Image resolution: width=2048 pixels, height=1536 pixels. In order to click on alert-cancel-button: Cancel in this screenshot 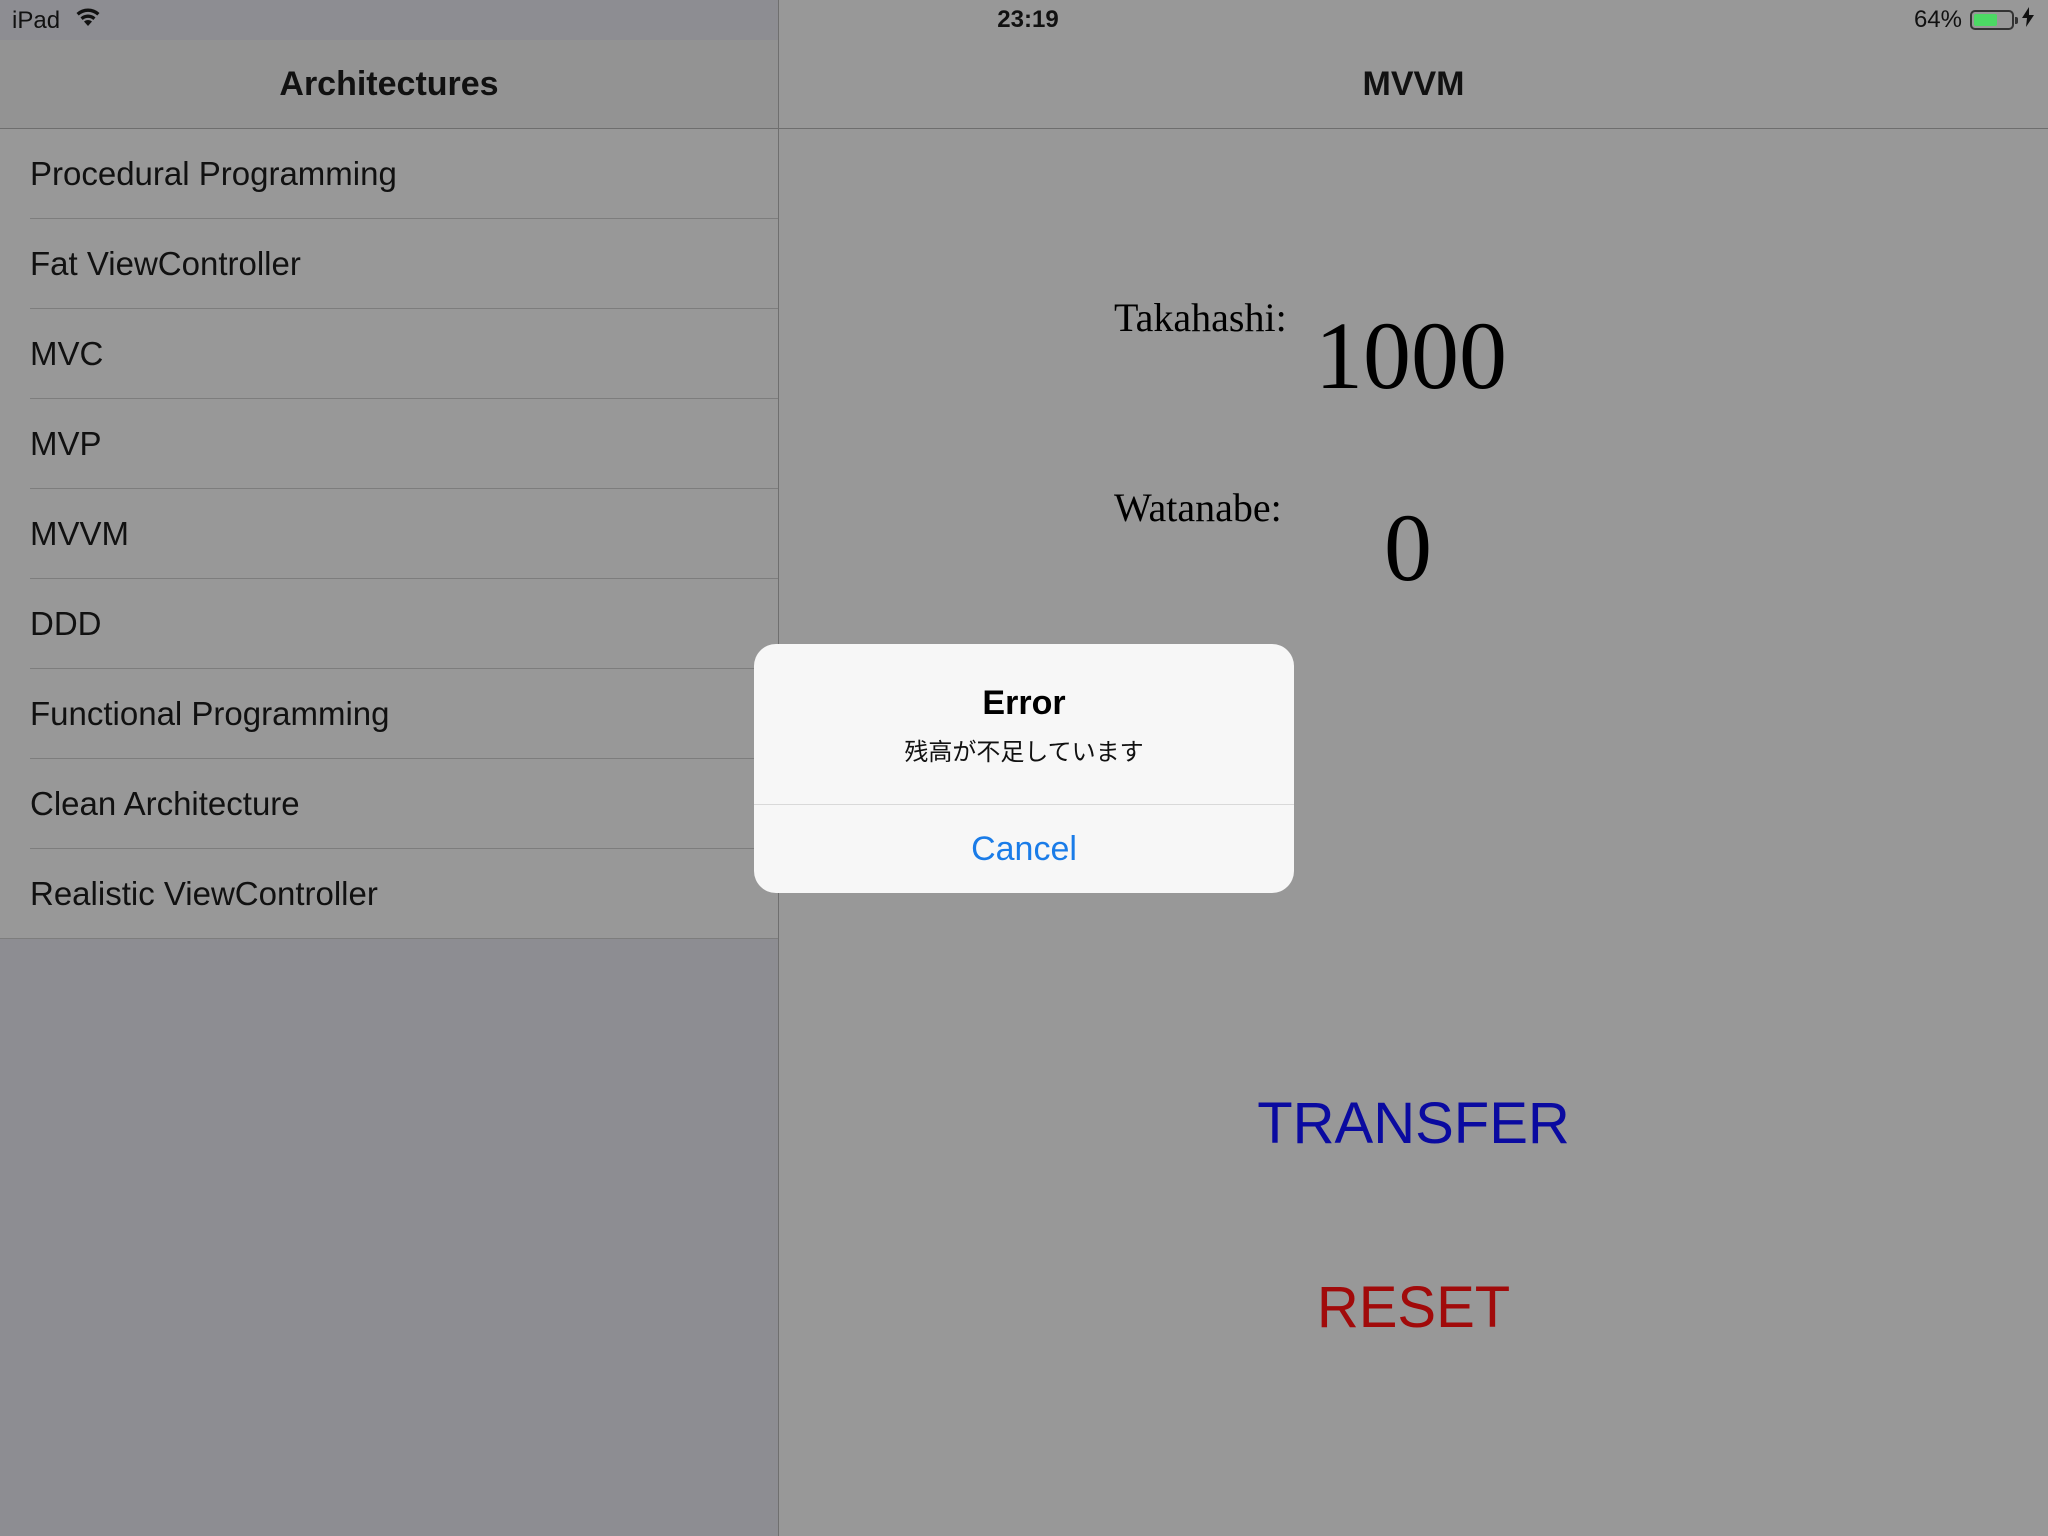, I will do `click(1024, 849)`.